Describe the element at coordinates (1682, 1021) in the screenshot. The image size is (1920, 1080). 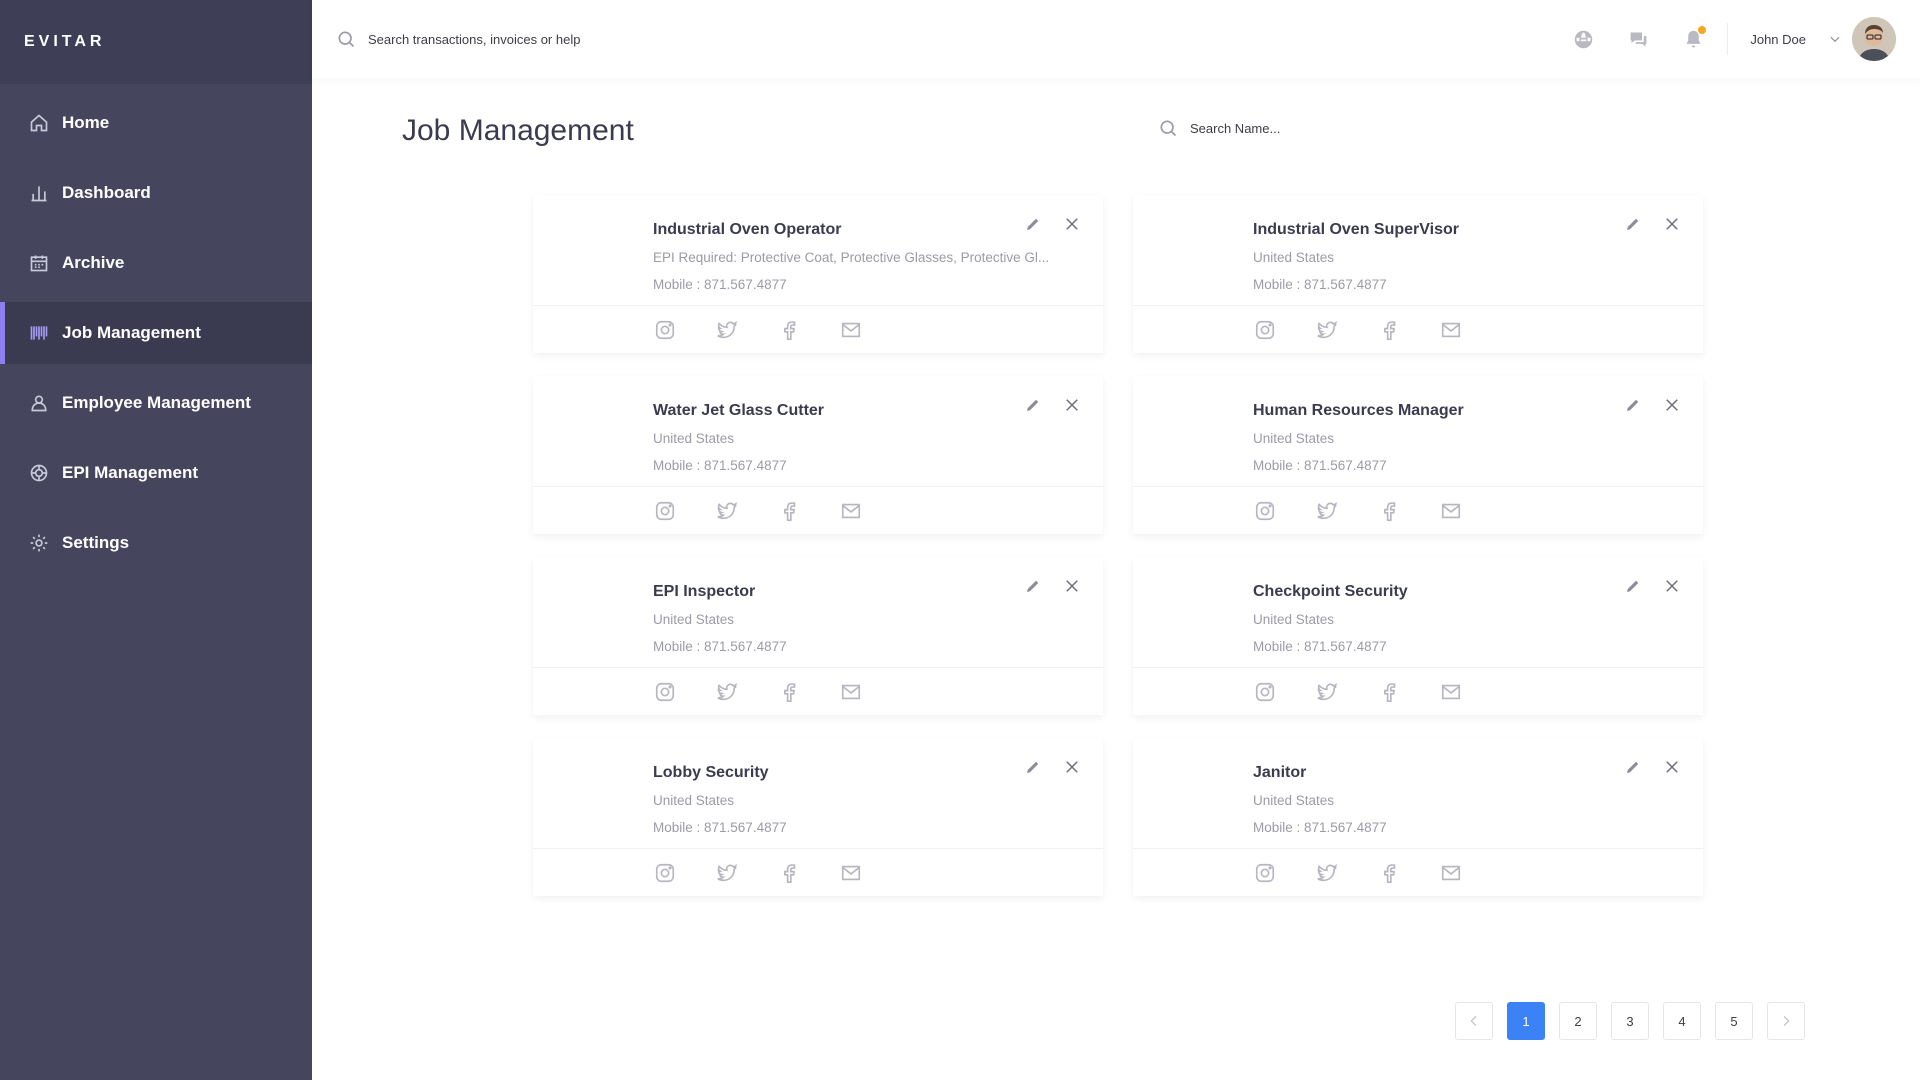
I see `page-button-4: 4` at that location.